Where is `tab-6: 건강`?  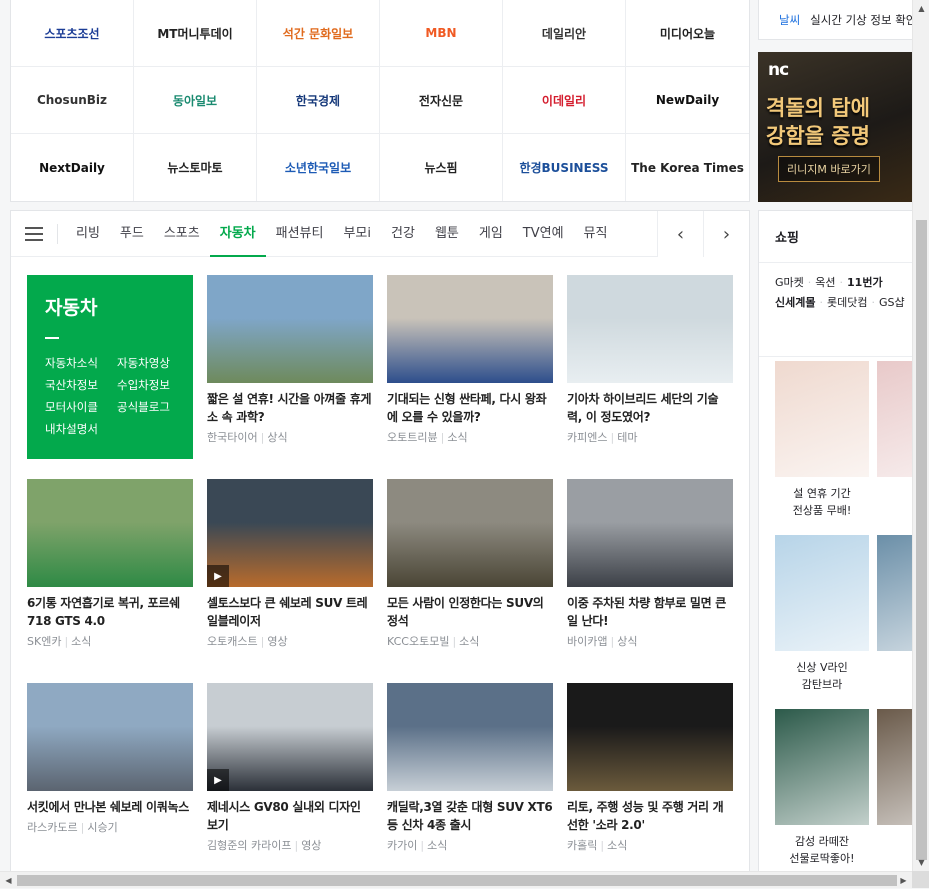 tab-6: 건강 is located at coordinates (403, 234).